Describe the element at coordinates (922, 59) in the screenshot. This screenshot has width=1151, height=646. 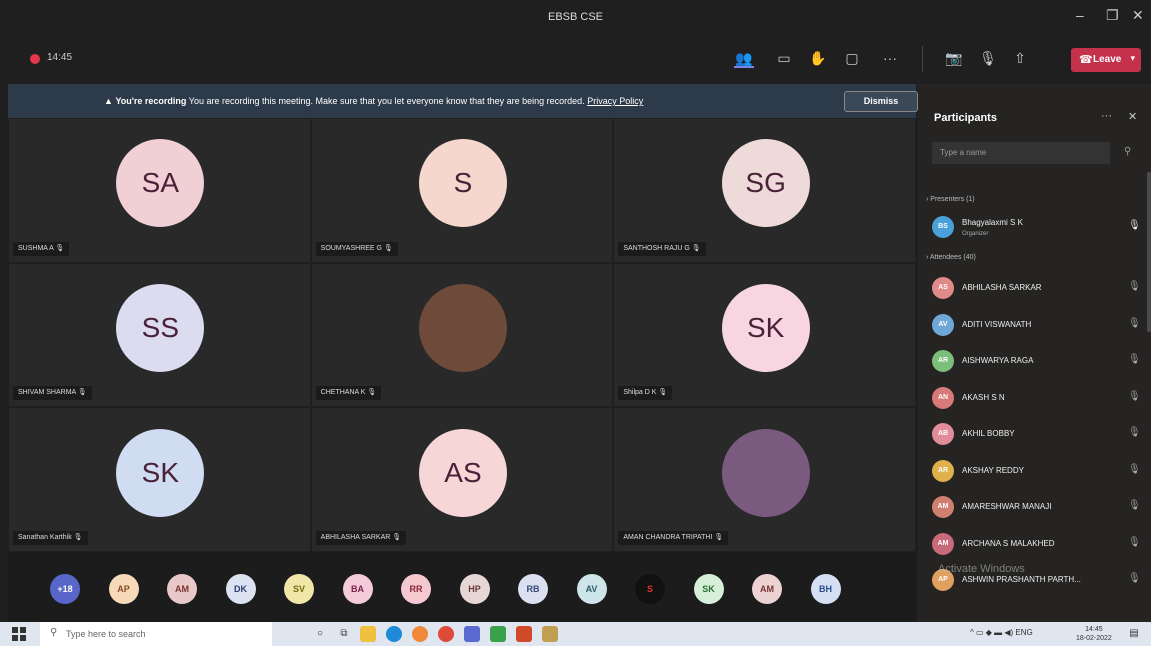
I see `toolbar-divider` at that location.